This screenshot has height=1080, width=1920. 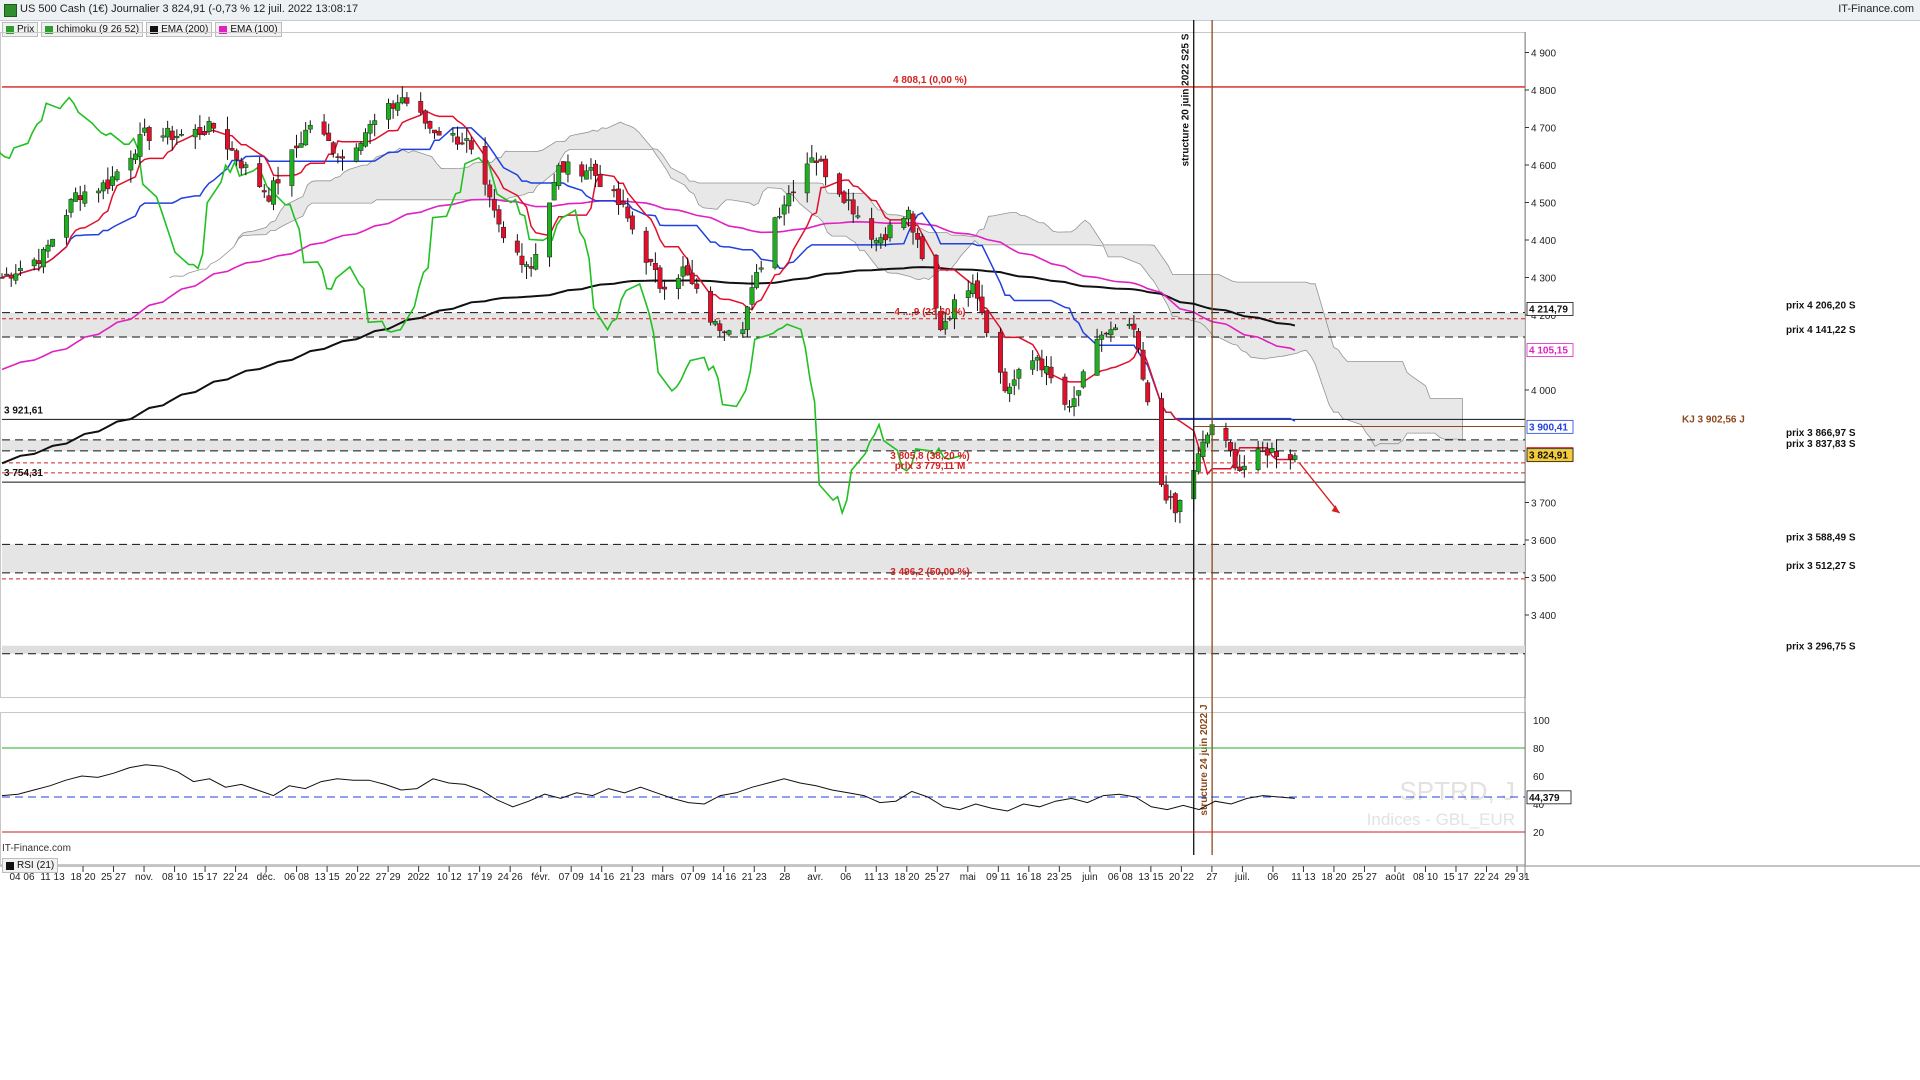 What do you see at coordinates (930, 572) in the screenshot?
I see `level-label: 3 496,2 (50,00 %)` at bounding box center [930, 572].